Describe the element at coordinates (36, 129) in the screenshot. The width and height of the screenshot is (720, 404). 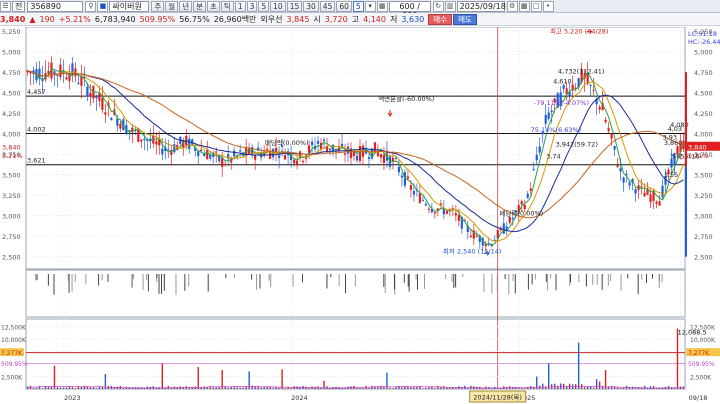
I see `level-label: 4,002` at that location.